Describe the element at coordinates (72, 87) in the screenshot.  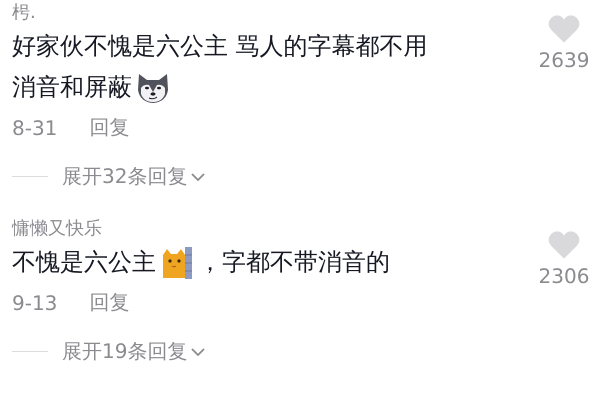
I see `comment-text: 消音和屏蔽` at that location.